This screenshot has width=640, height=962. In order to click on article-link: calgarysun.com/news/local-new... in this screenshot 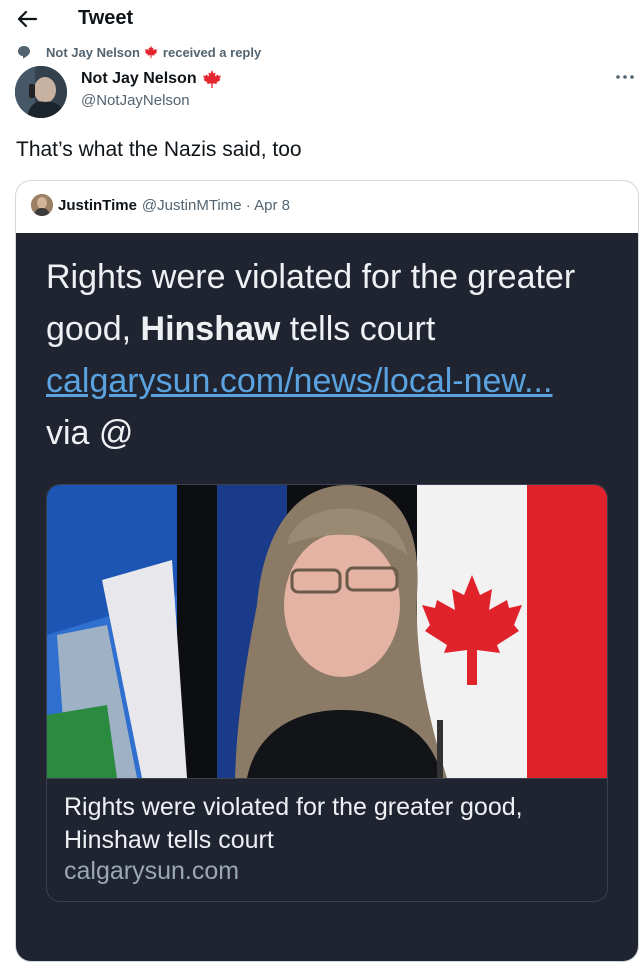, I will do `click(299, 381)`.